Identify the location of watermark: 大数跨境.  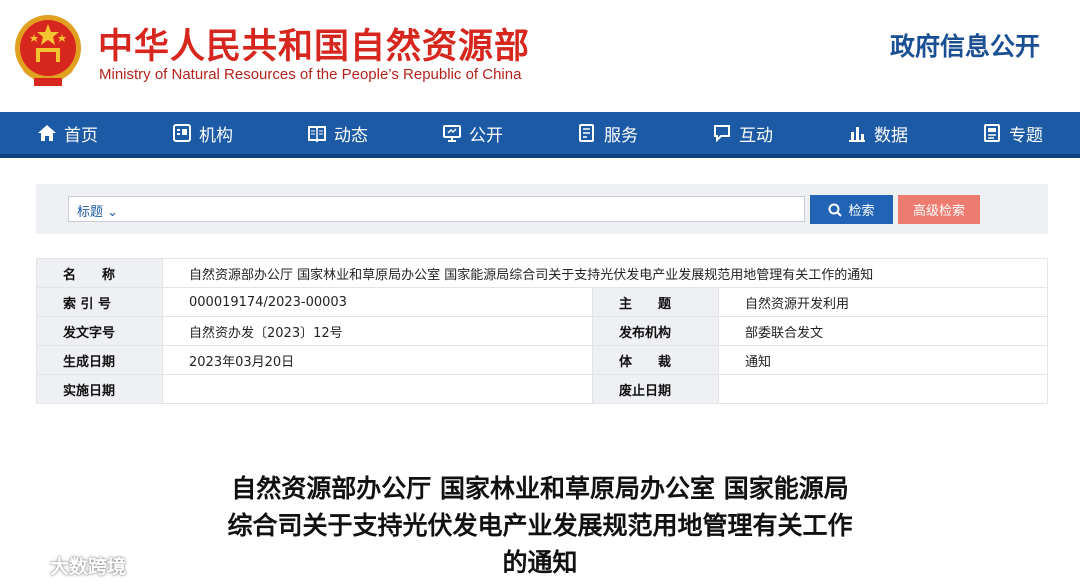
(66, 565).